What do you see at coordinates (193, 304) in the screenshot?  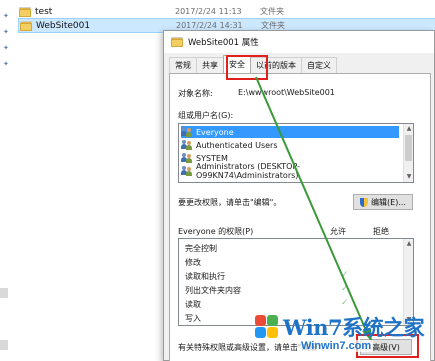 I see `permission-name: 读取` at bounding box center [193, 304].